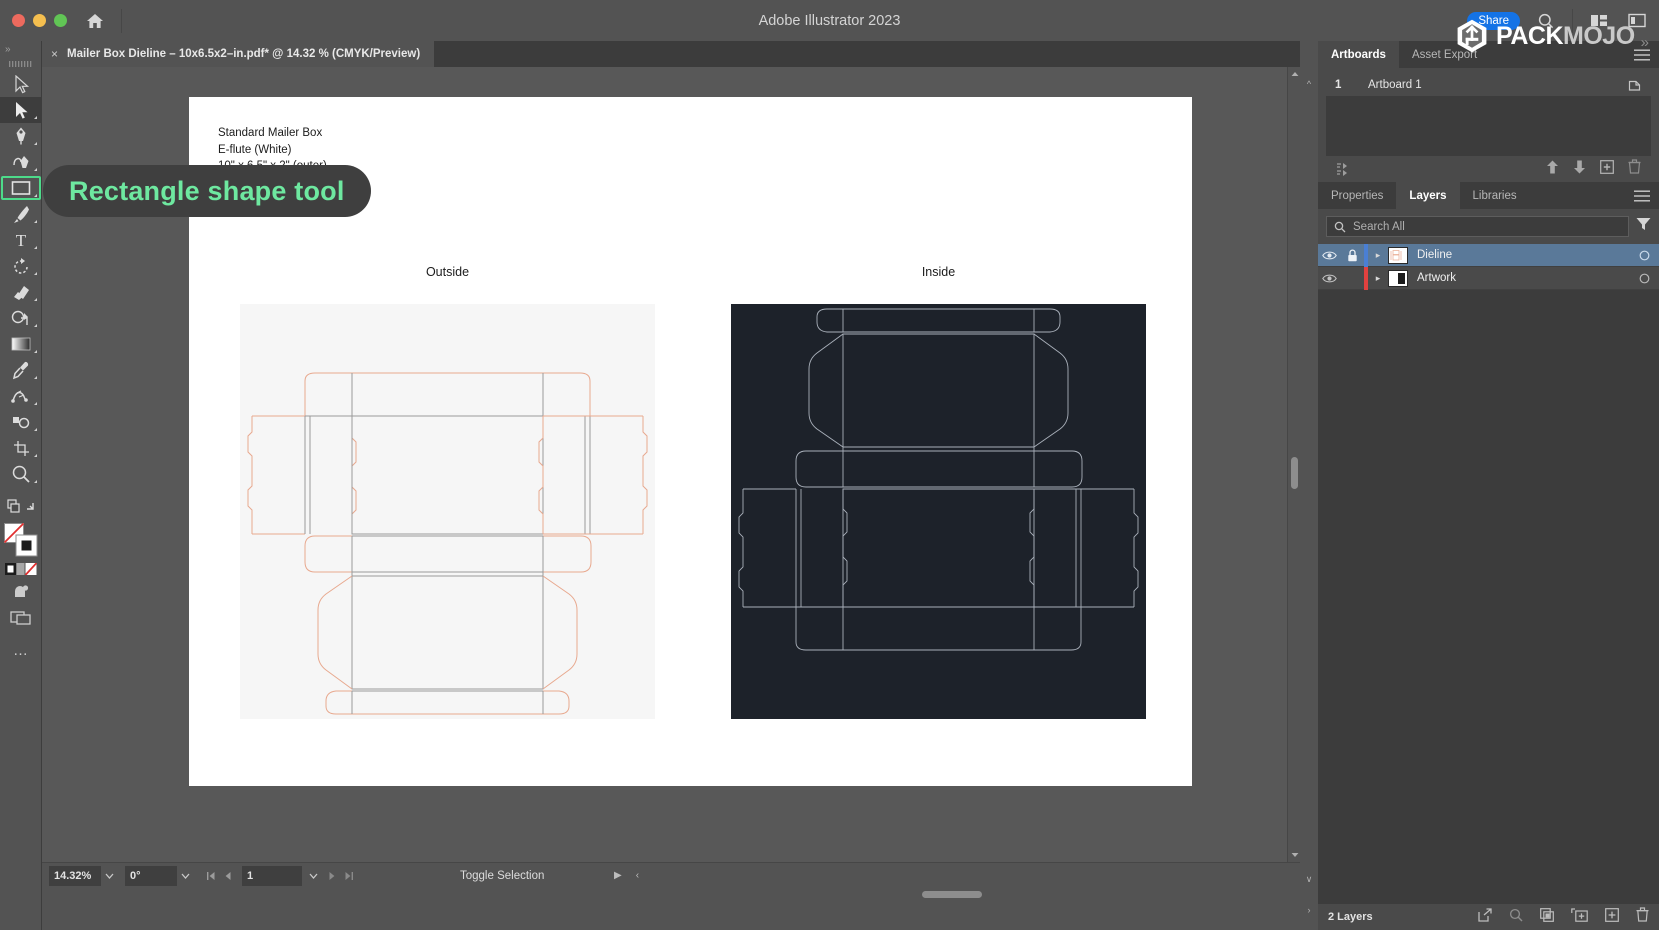 This screenshot has width=1659, height=930. What do you see at coordinates (21, 422) in the screenshot?
I see `symbol-sprayer-tool` at bounding box center [21, 422].